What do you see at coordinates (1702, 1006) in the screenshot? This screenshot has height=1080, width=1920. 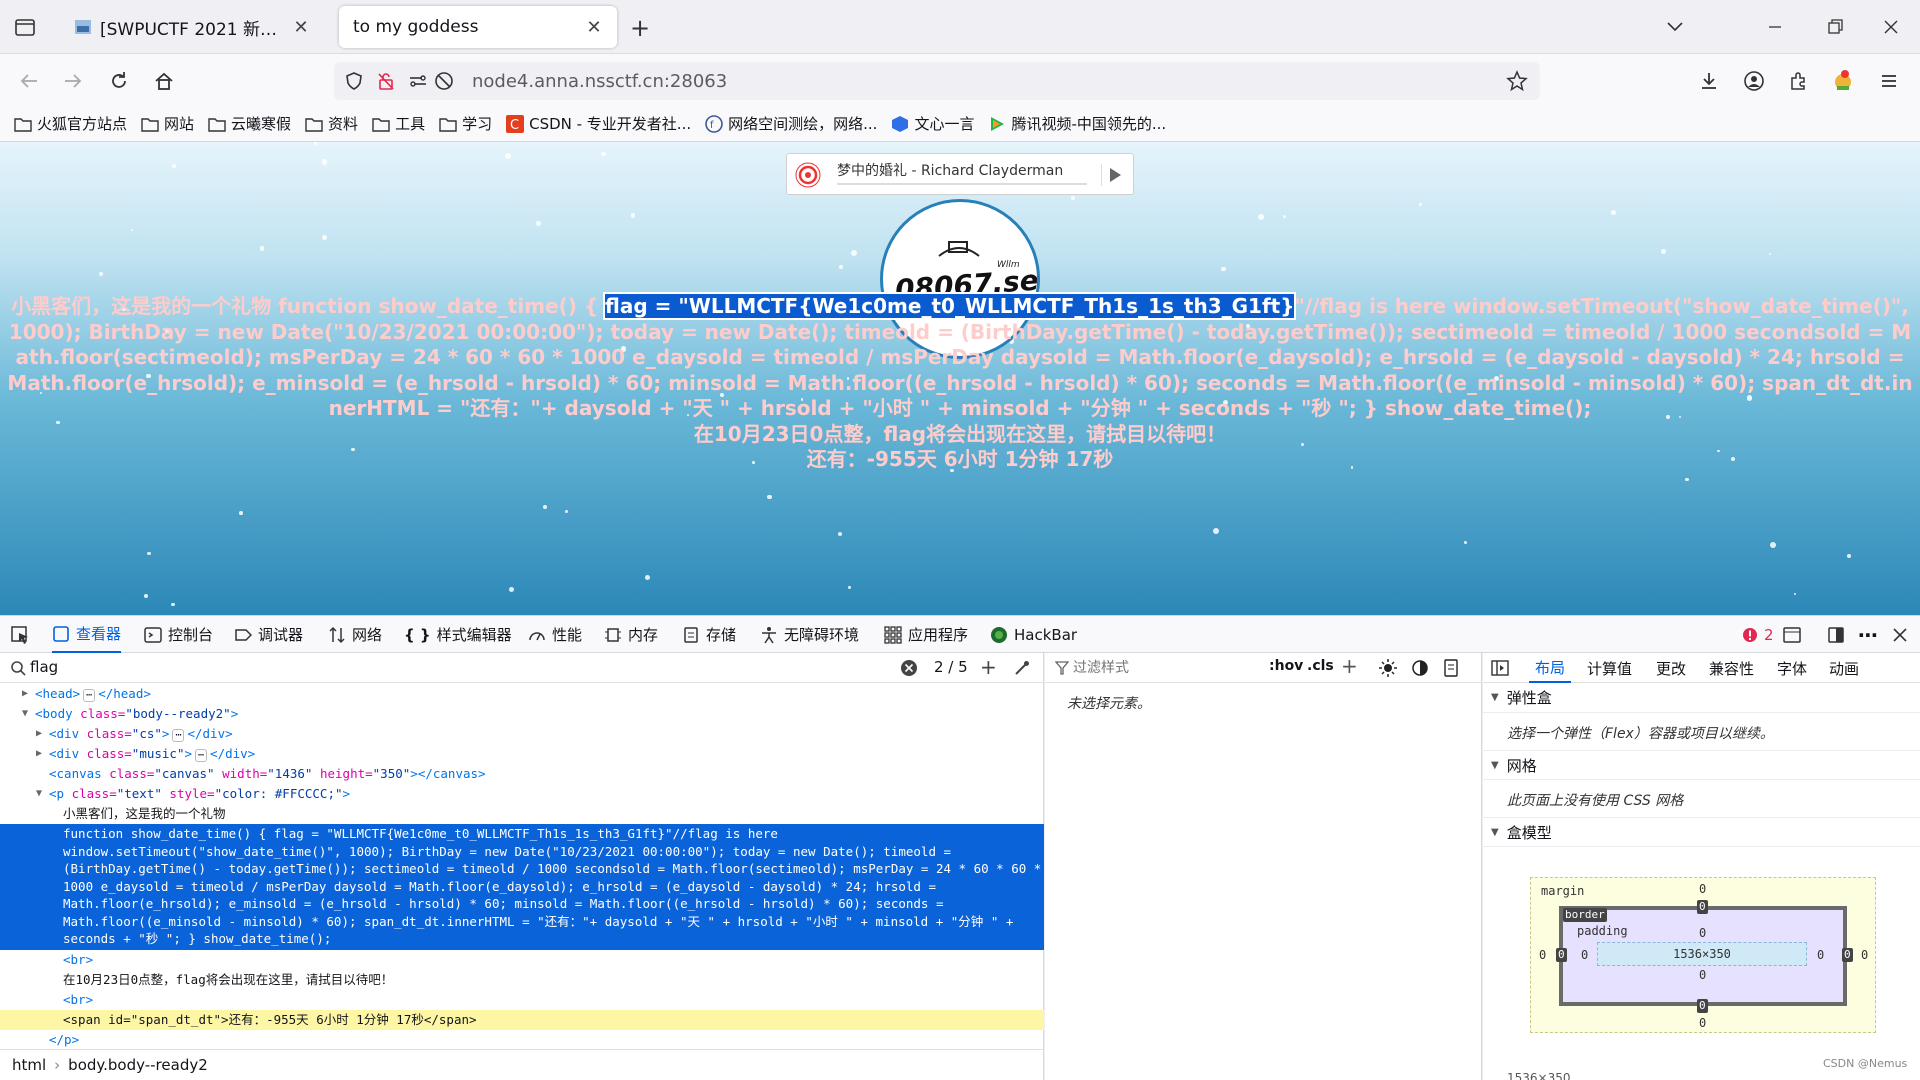 I see `border-bottom-value: 0` at bounding box center [1702, 1006].